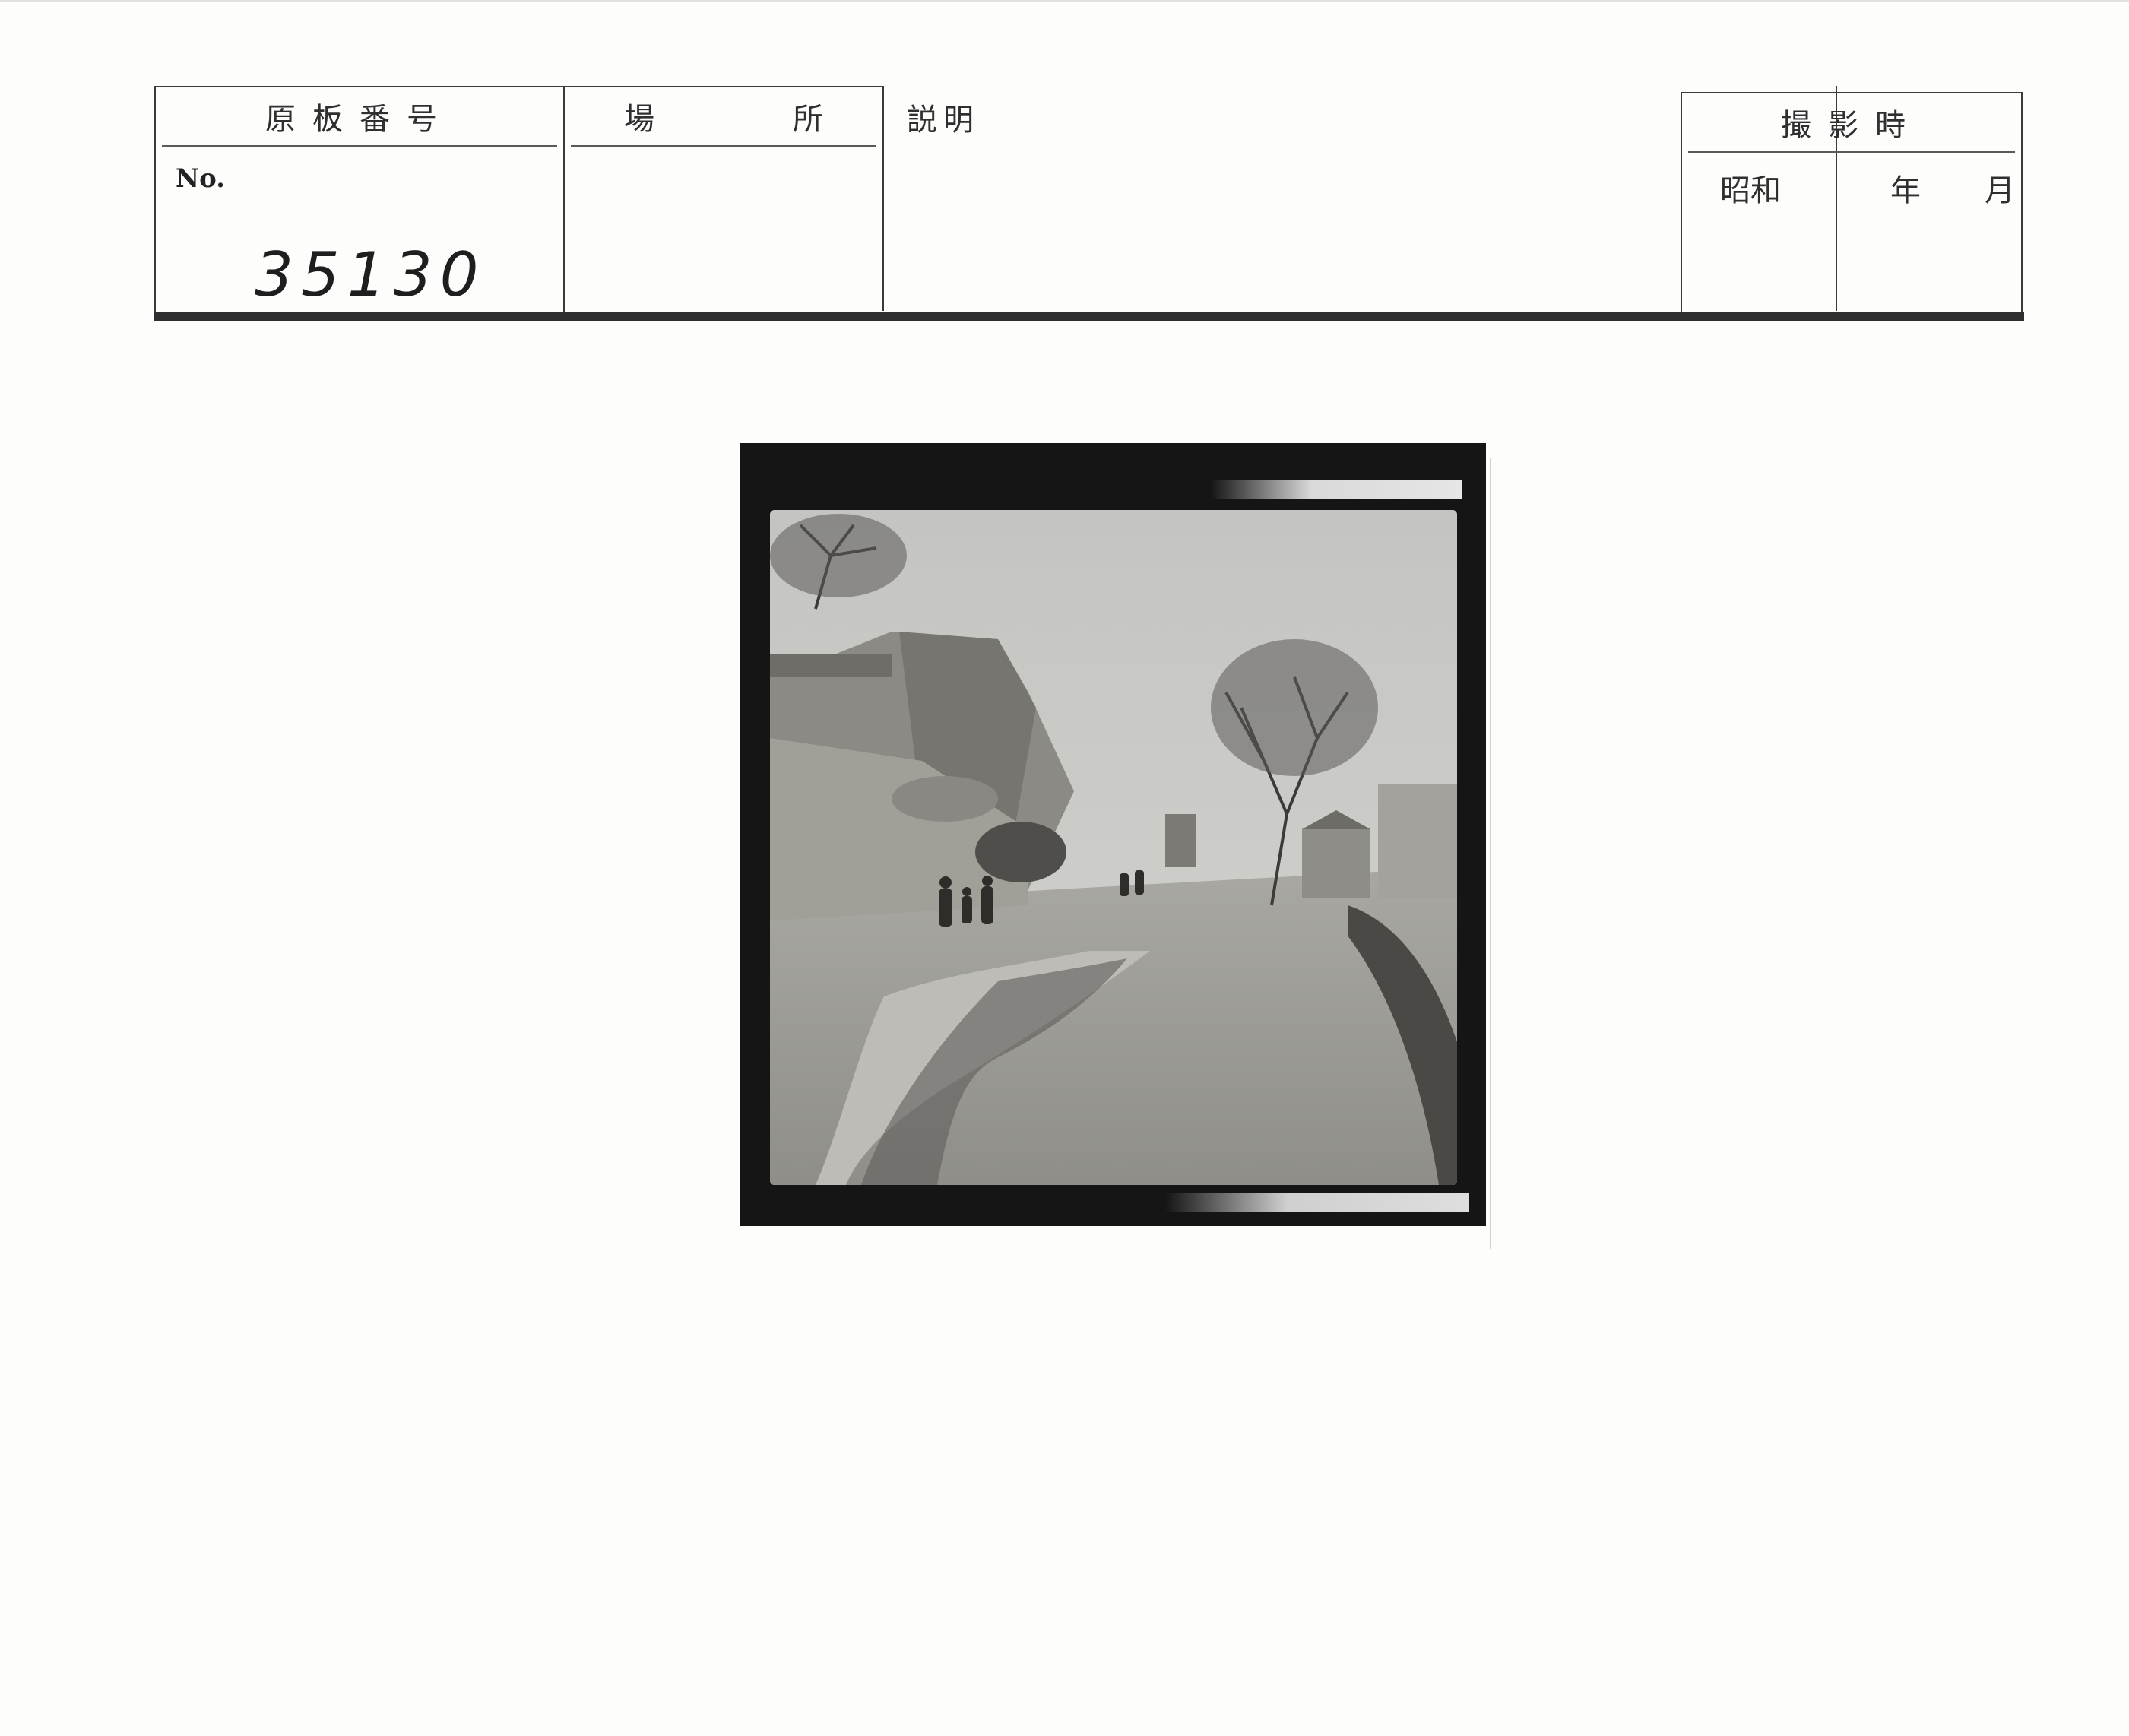  Describe the element at coordinates (2000, 190) in the screenshot. I see `month-label: 月` at that location.